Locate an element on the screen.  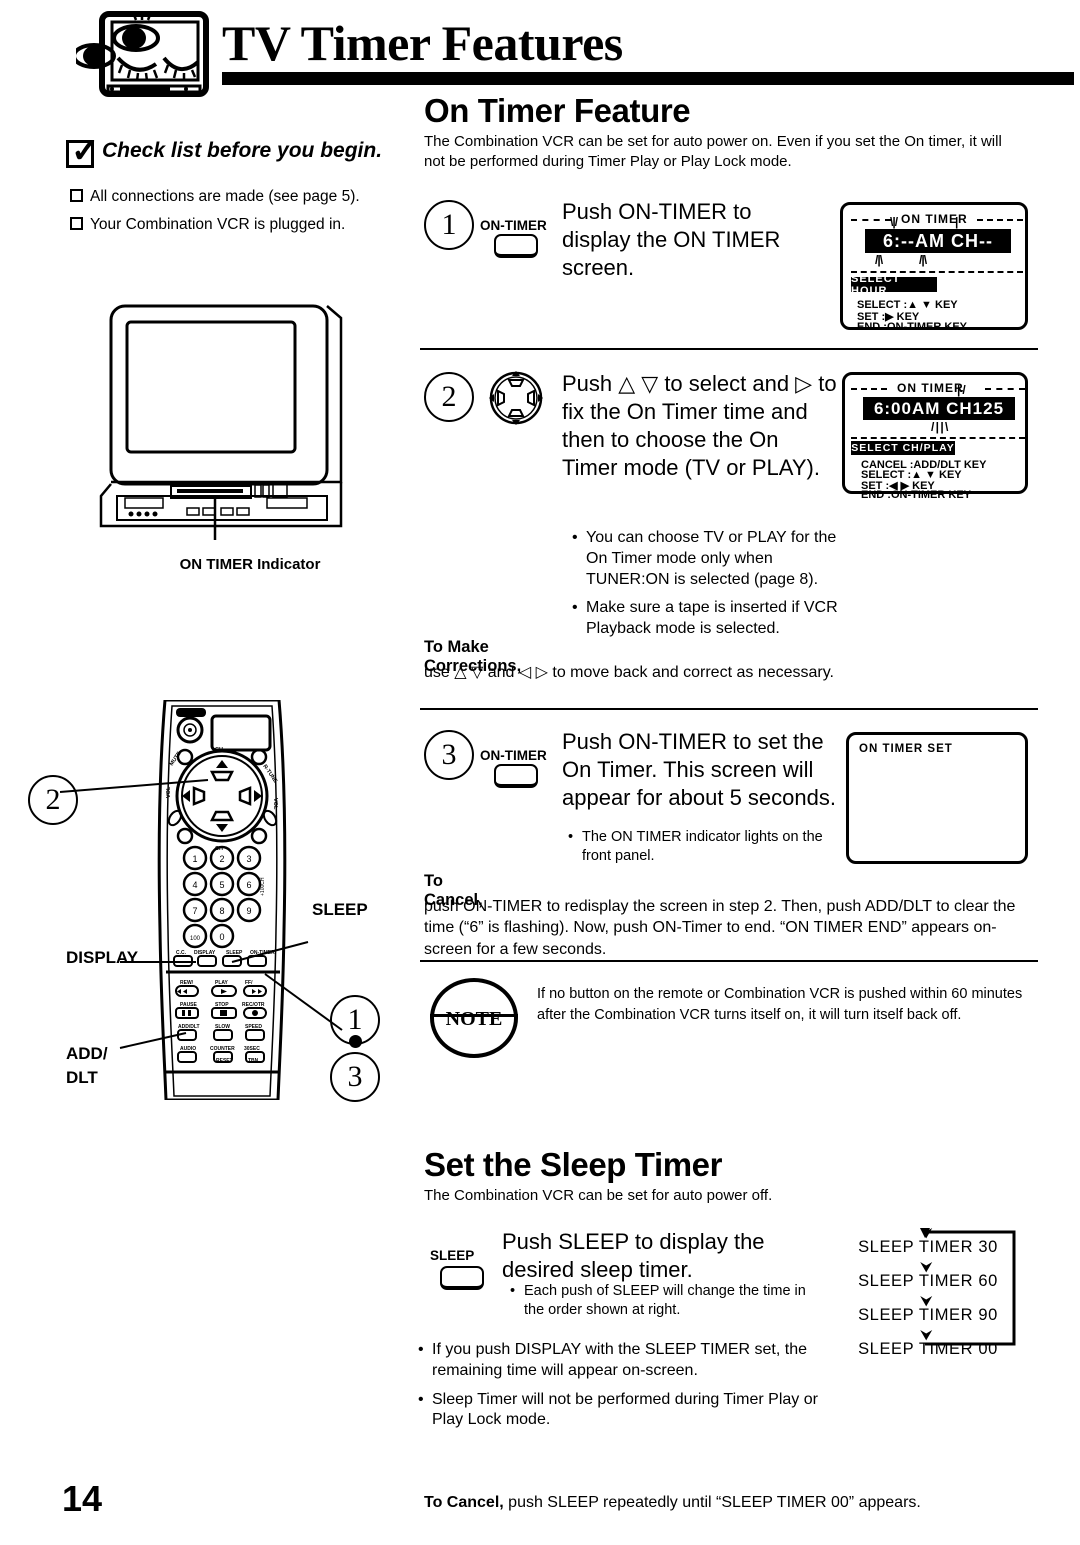
remote-step-marker-3: 3 is located at coordinates (355, 1077).